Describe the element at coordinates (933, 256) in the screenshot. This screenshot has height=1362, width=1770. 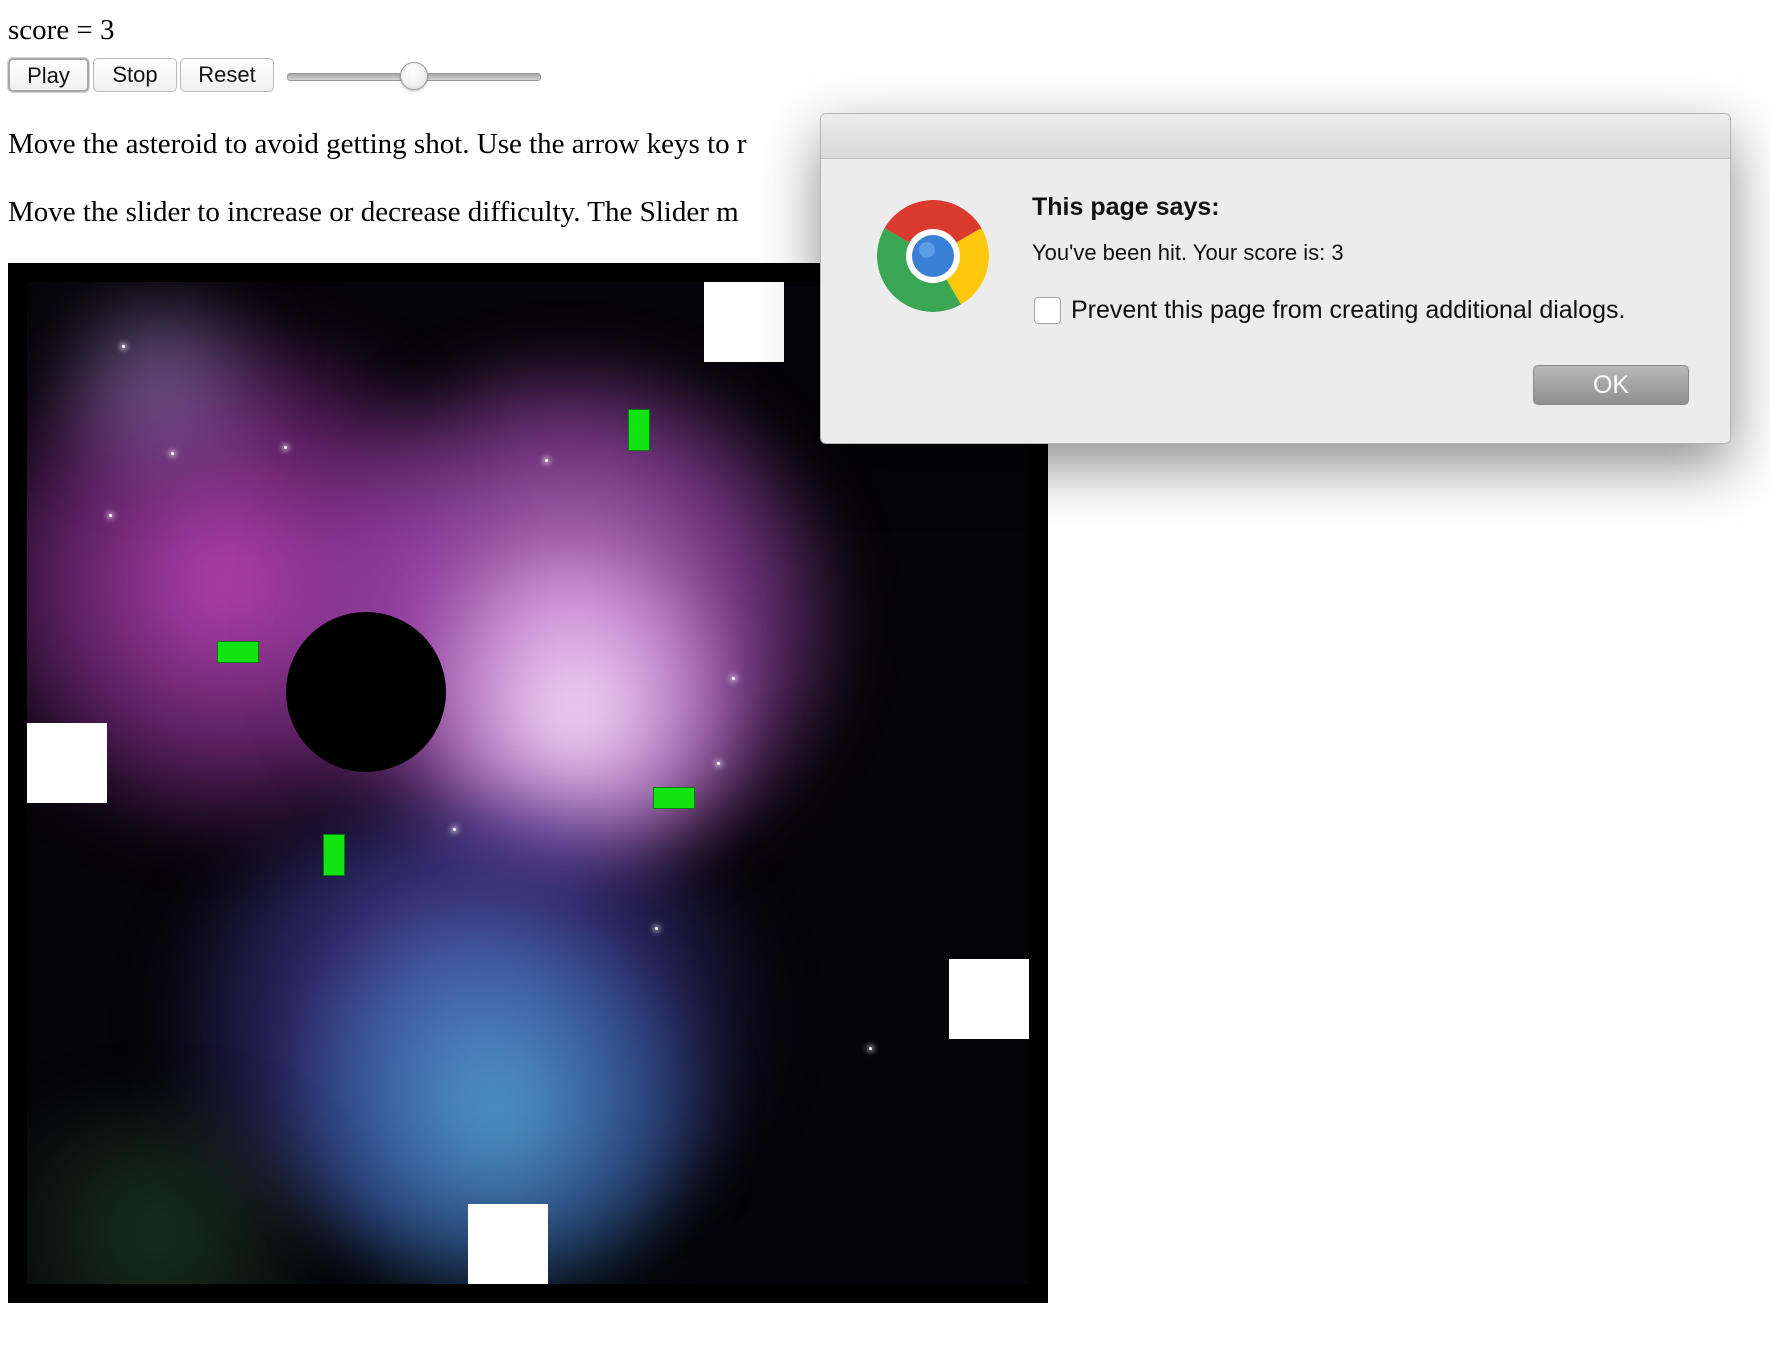
I see `chrome-logo-icon` at that location.